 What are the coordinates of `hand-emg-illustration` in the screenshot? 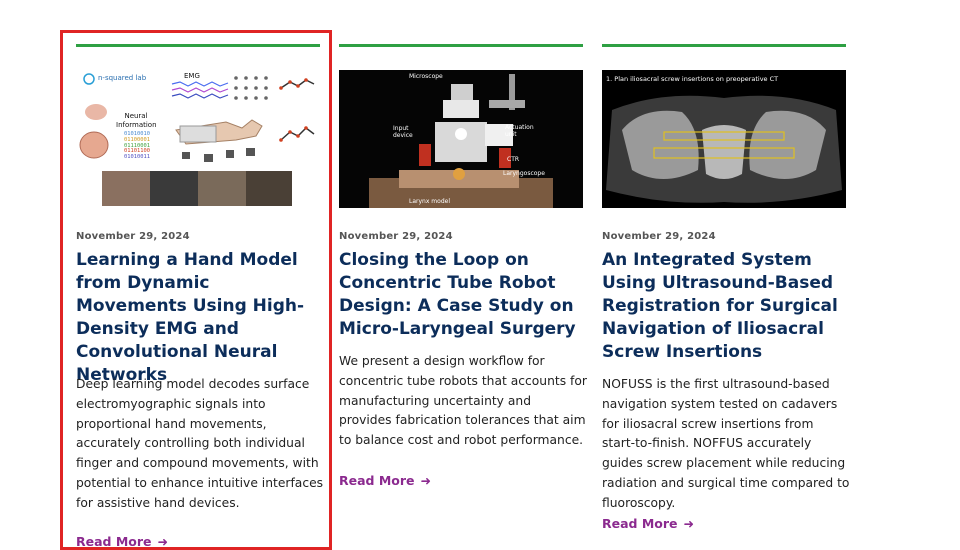 It's located at (197, 139).